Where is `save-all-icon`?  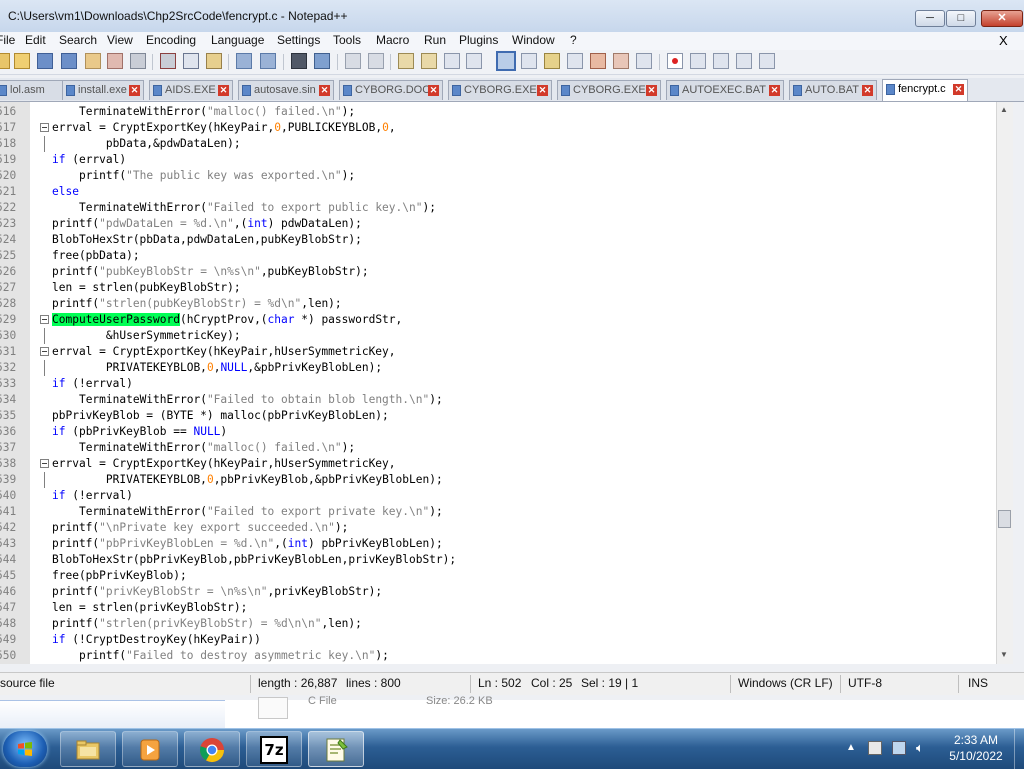 save-all-icon is located at coordinates (69, 61).